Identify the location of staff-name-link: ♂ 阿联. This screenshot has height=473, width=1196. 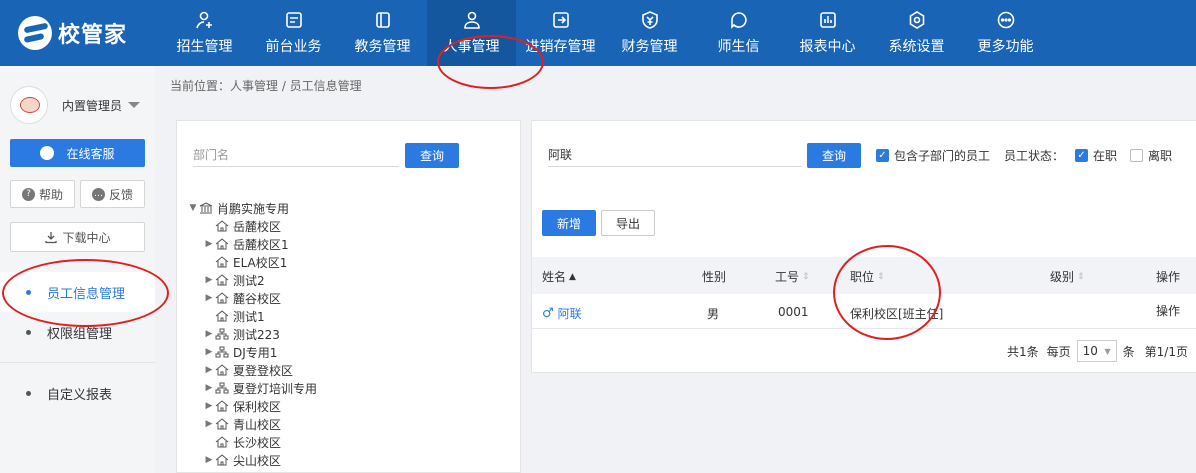
(562, 313).